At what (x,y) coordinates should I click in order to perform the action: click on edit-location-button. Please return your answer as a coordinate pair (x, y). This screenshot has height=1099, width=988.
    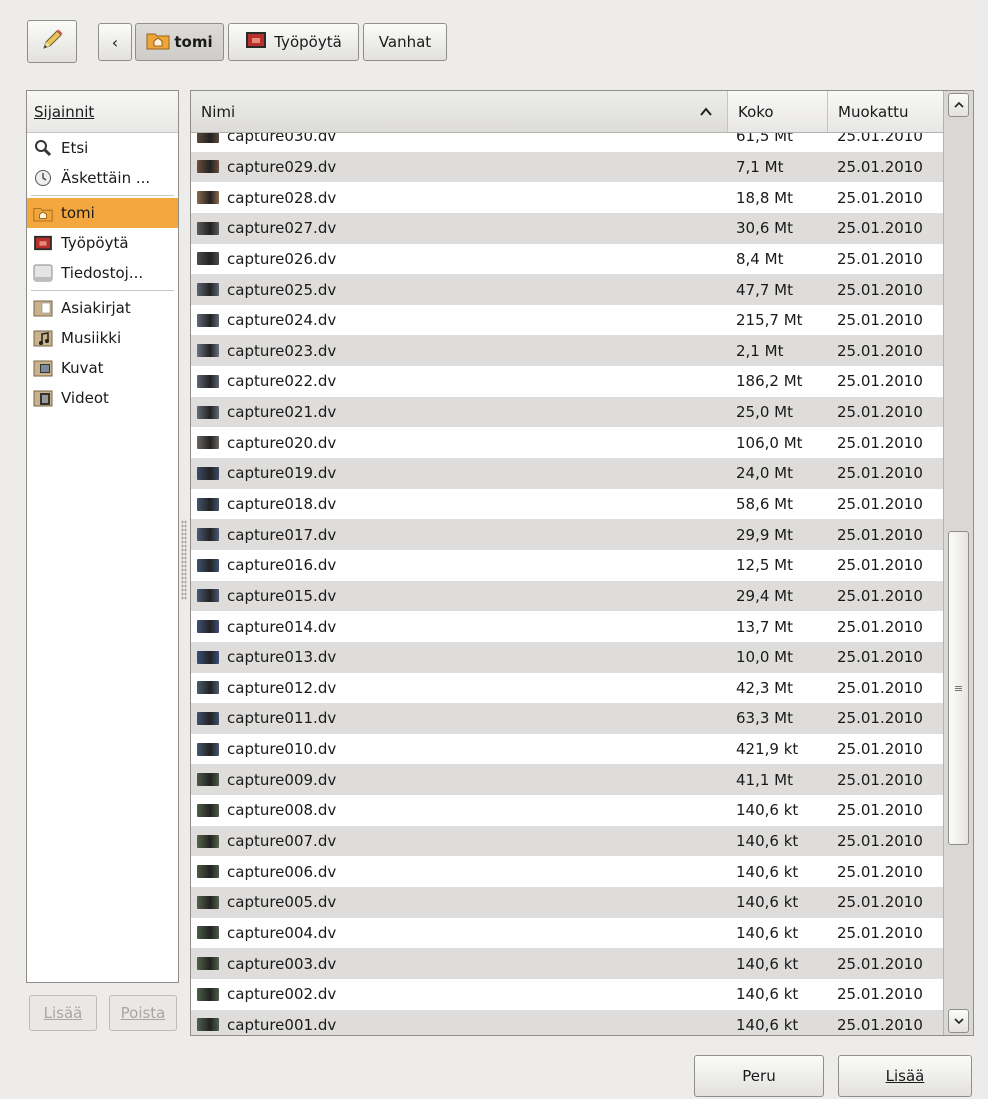
    Looking at the image, I should click on (52, 41).